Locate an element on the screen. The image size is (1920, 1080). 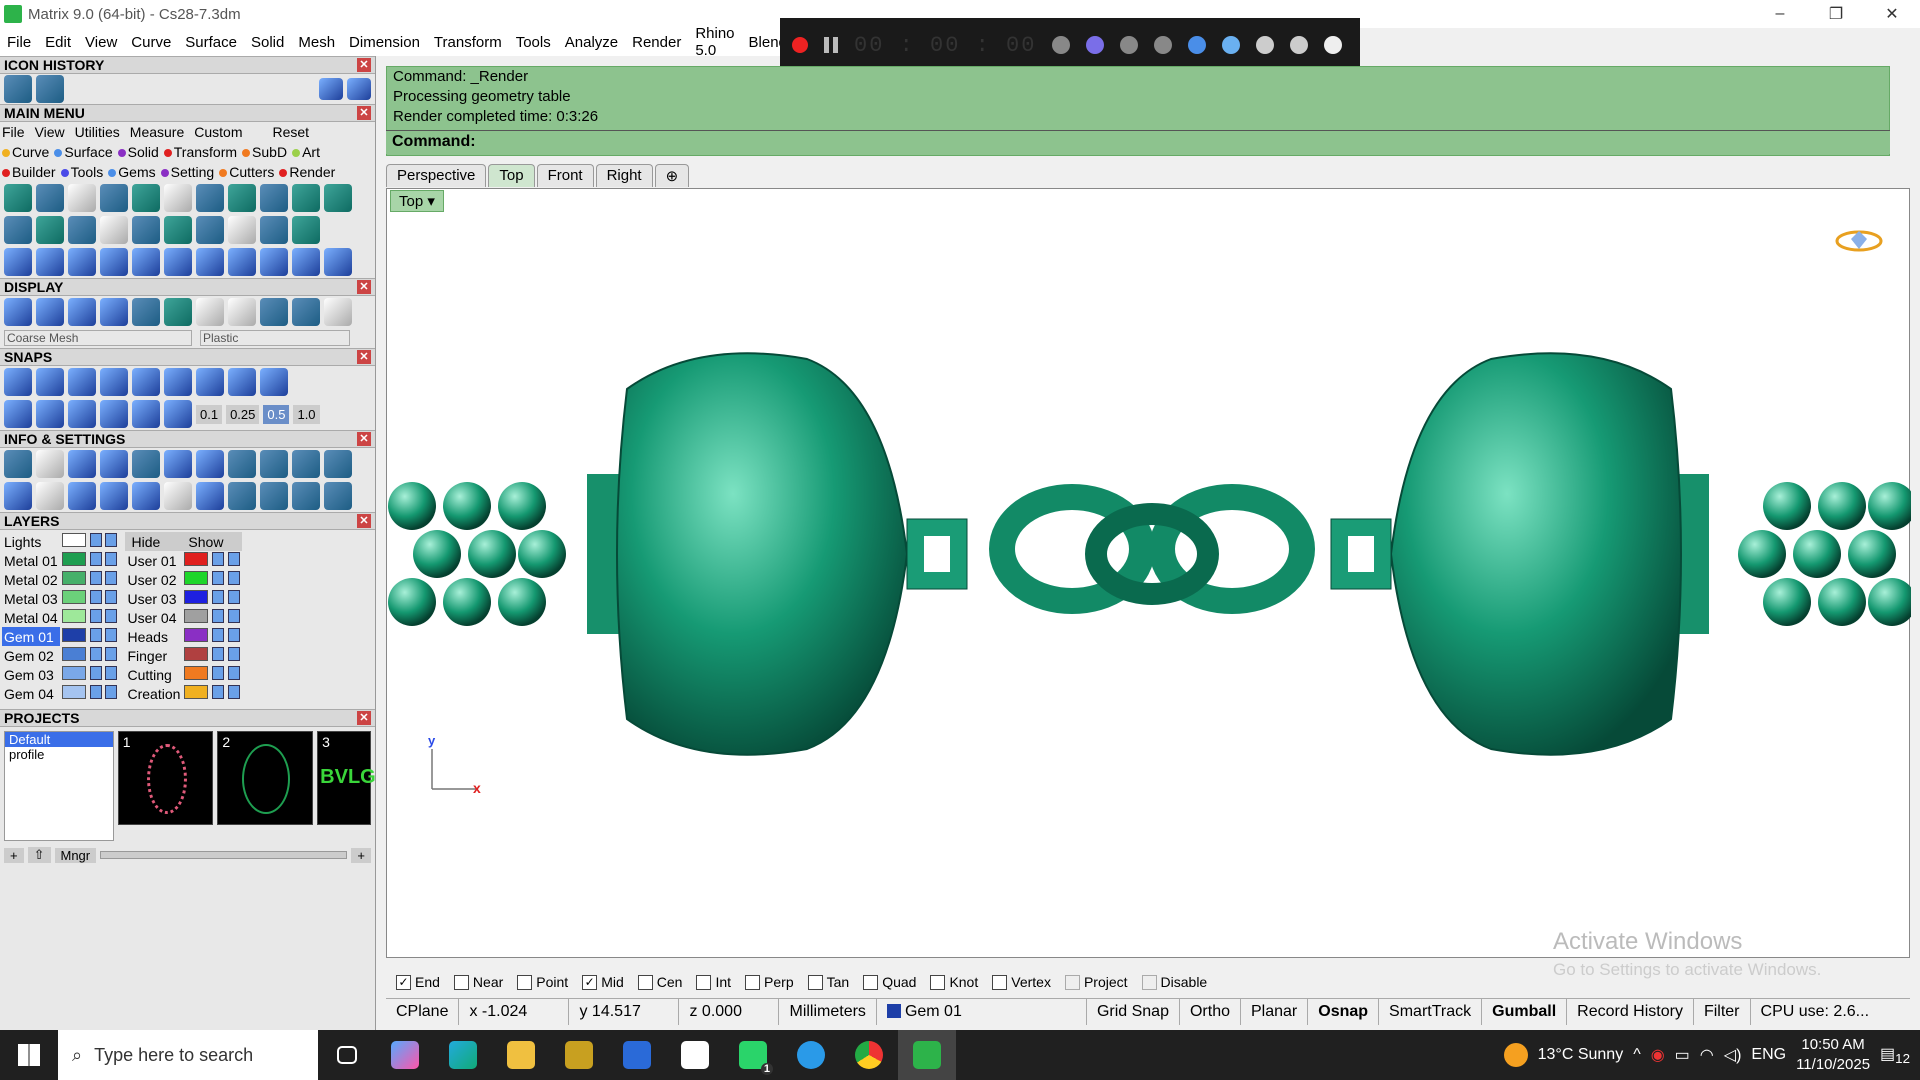
layer-name: Metal 04 is located at coordinates (31, 617).